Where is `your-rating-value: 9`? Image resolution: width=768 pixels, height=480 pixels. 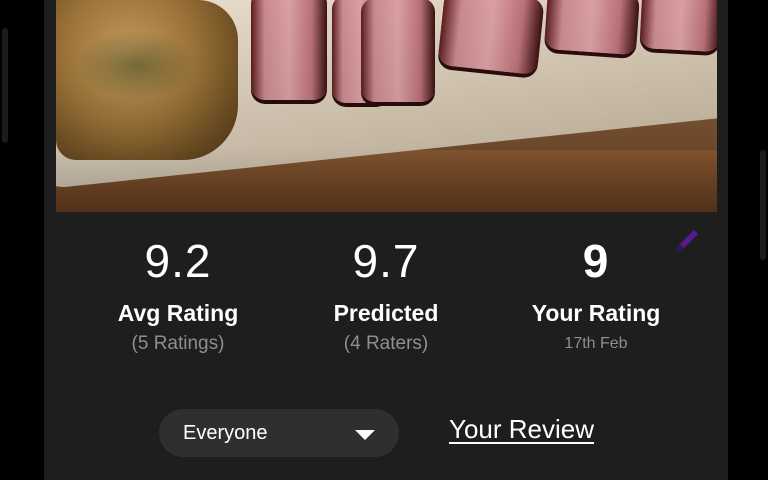
your-rating-value: 9 is located at coordinates (596, 261).